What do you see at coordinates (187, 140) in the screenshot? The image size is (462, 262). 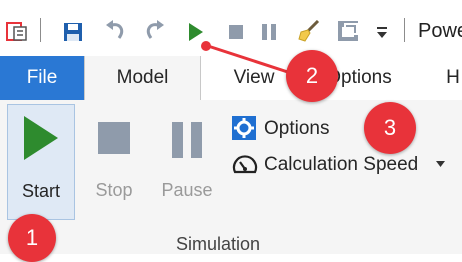 I see `pause-icon` at bounding box center [187, 140].